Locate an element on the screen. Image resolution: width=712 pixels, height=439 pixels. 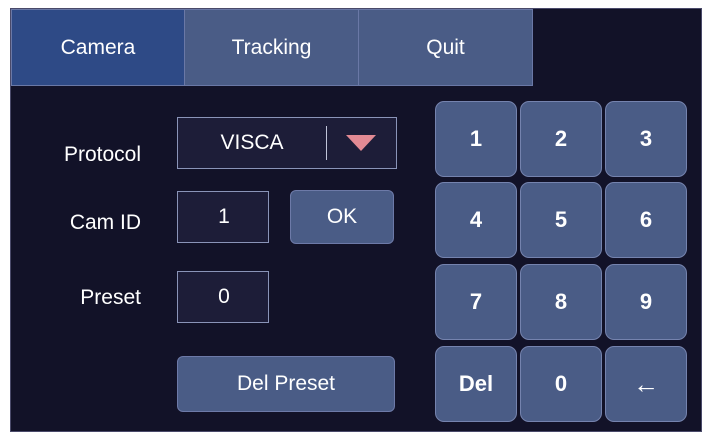
key-1: 1 is located at coordinates (476, 139).